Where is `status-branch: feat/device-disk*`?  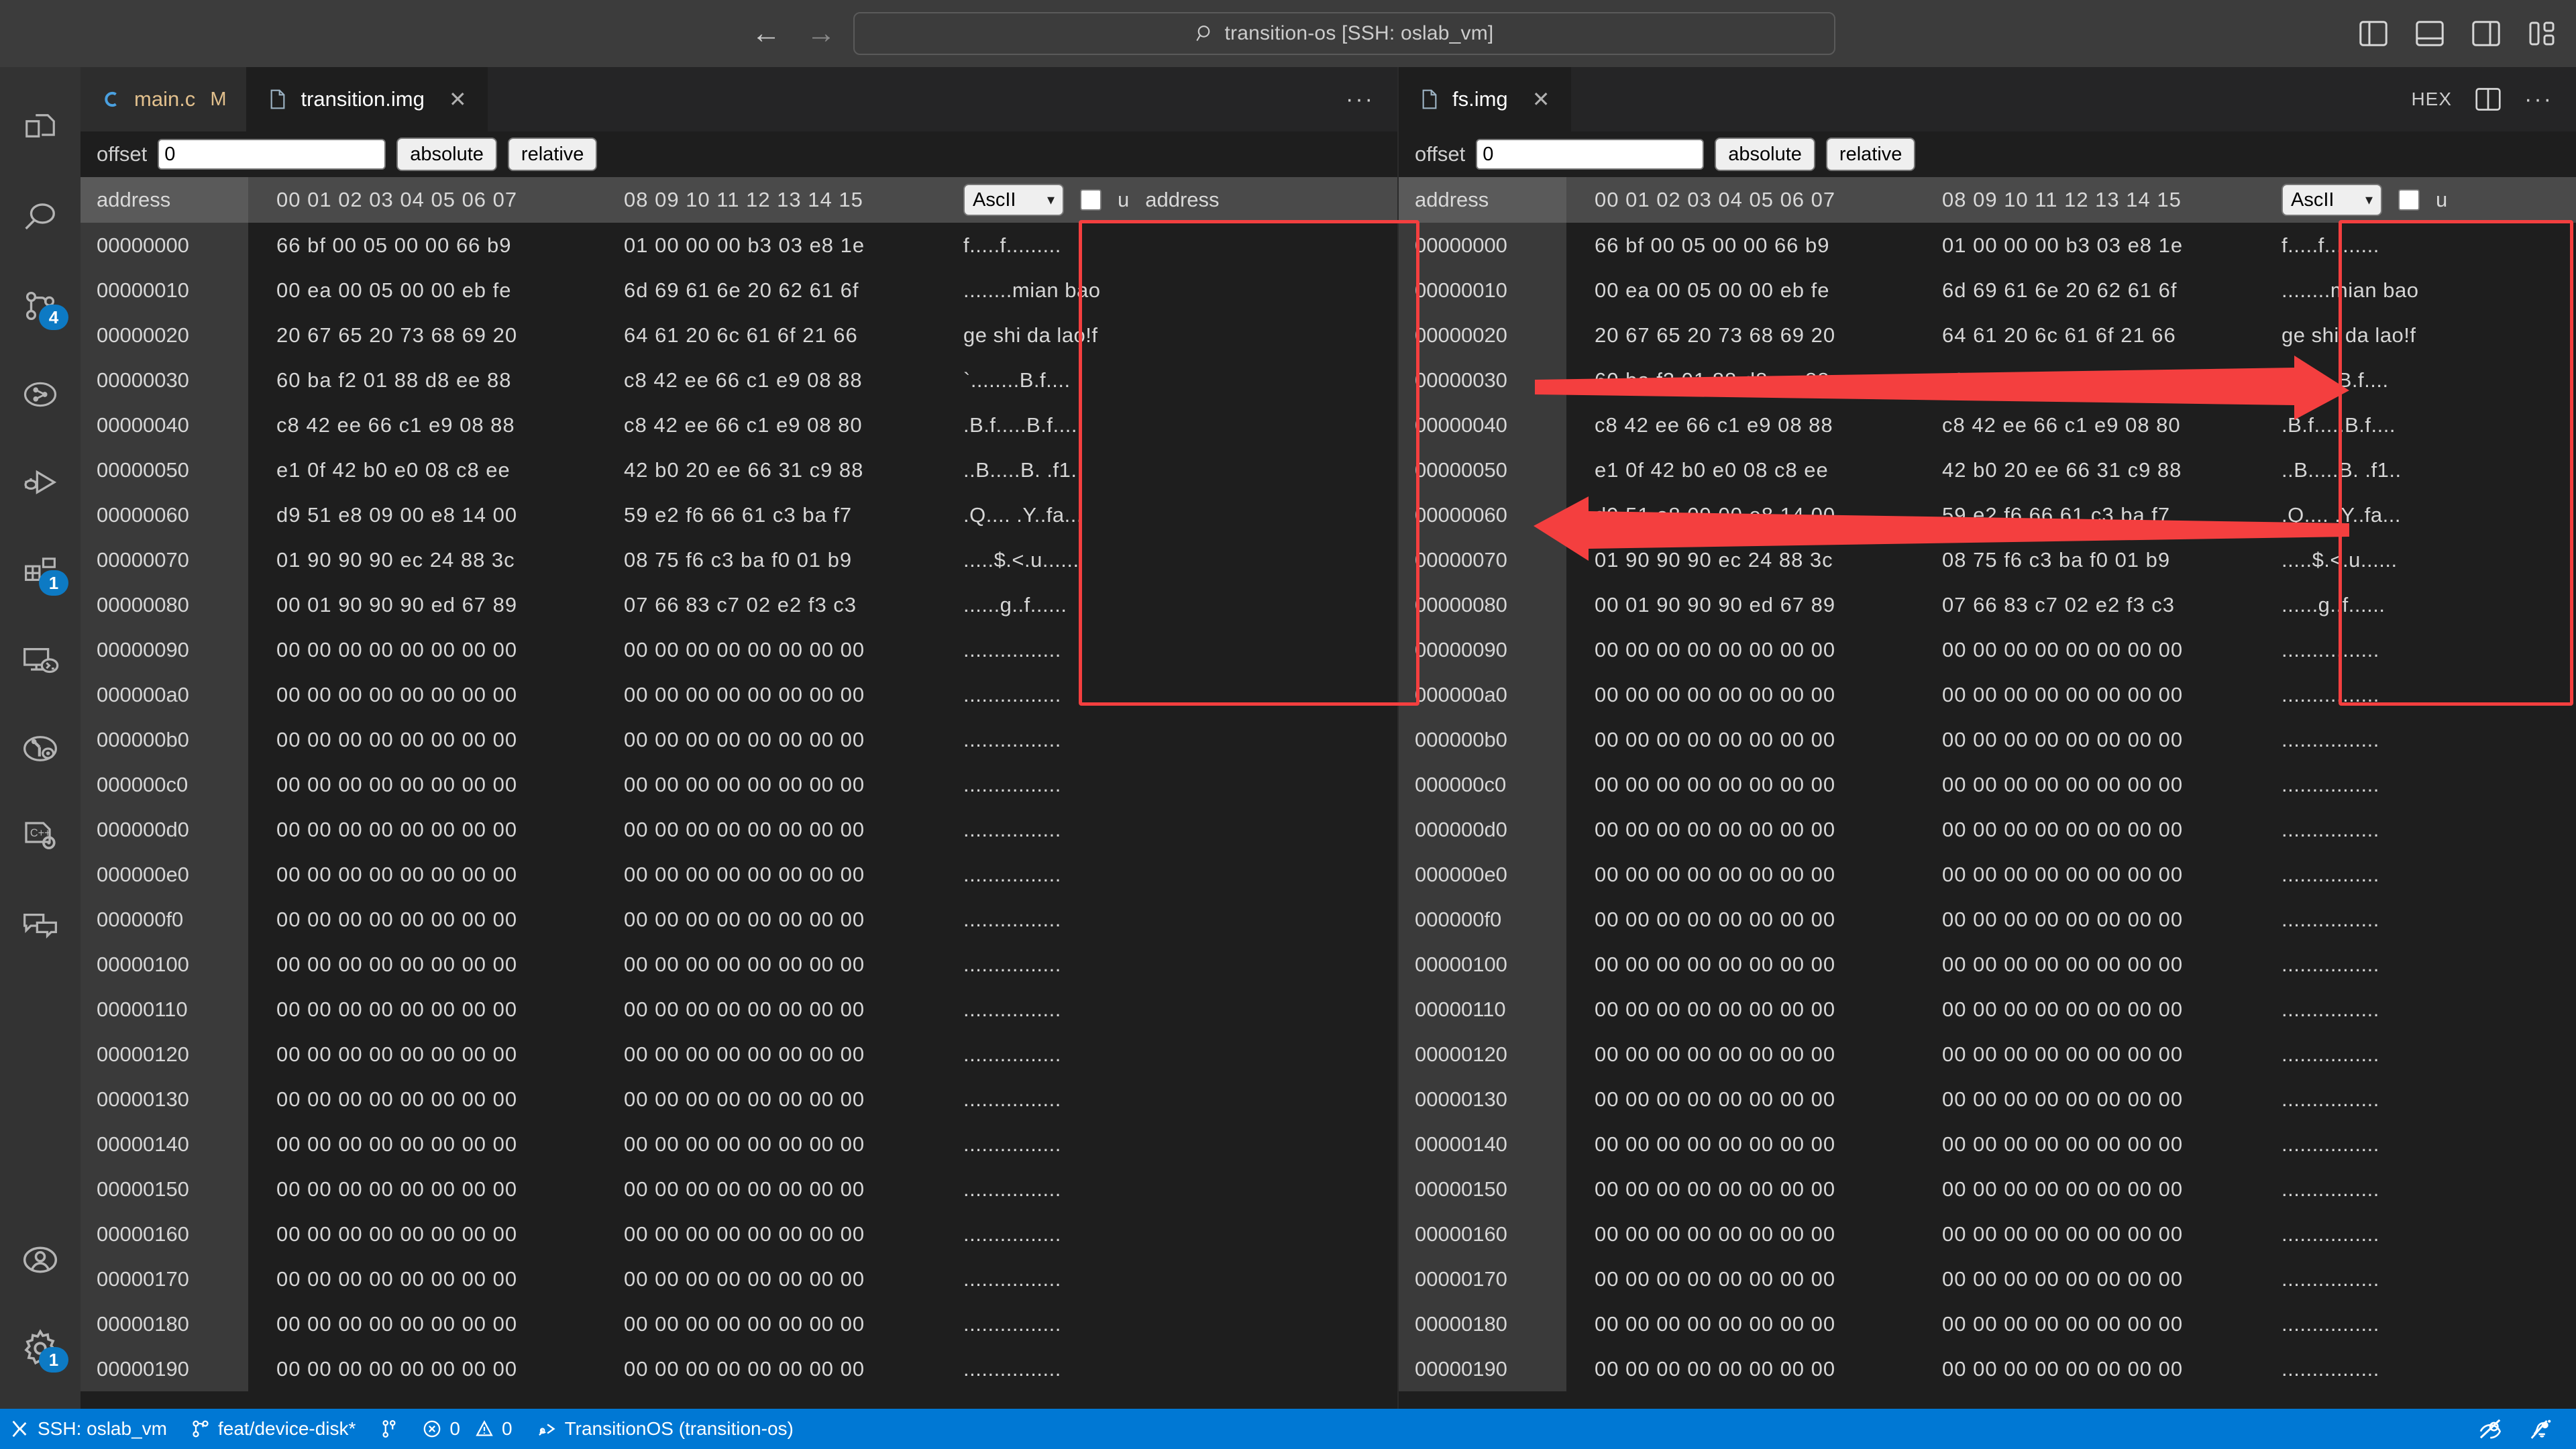
status-branch: feat/device-disk* is located at coordinates (273, 1429).